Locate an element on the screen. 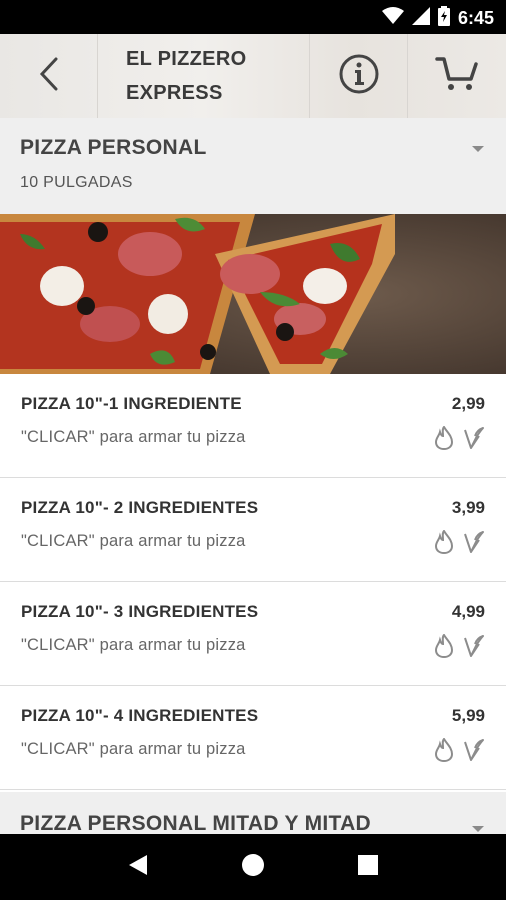  back-button is located at coordinates (49, 76).